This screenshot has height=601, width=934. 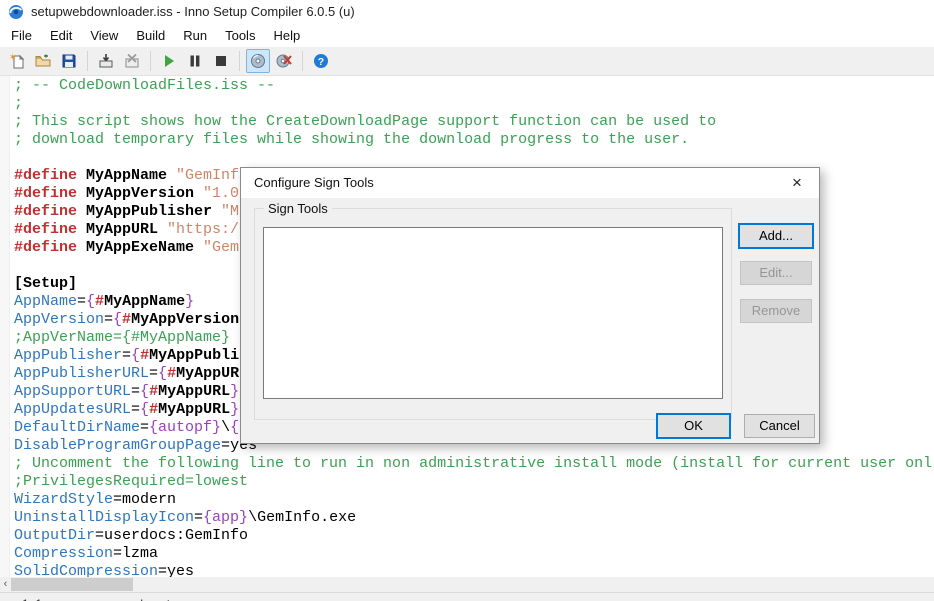 I want to click on code-line: ; -- CodeDownloadFiles.iss --, so click(x=145, y=85).